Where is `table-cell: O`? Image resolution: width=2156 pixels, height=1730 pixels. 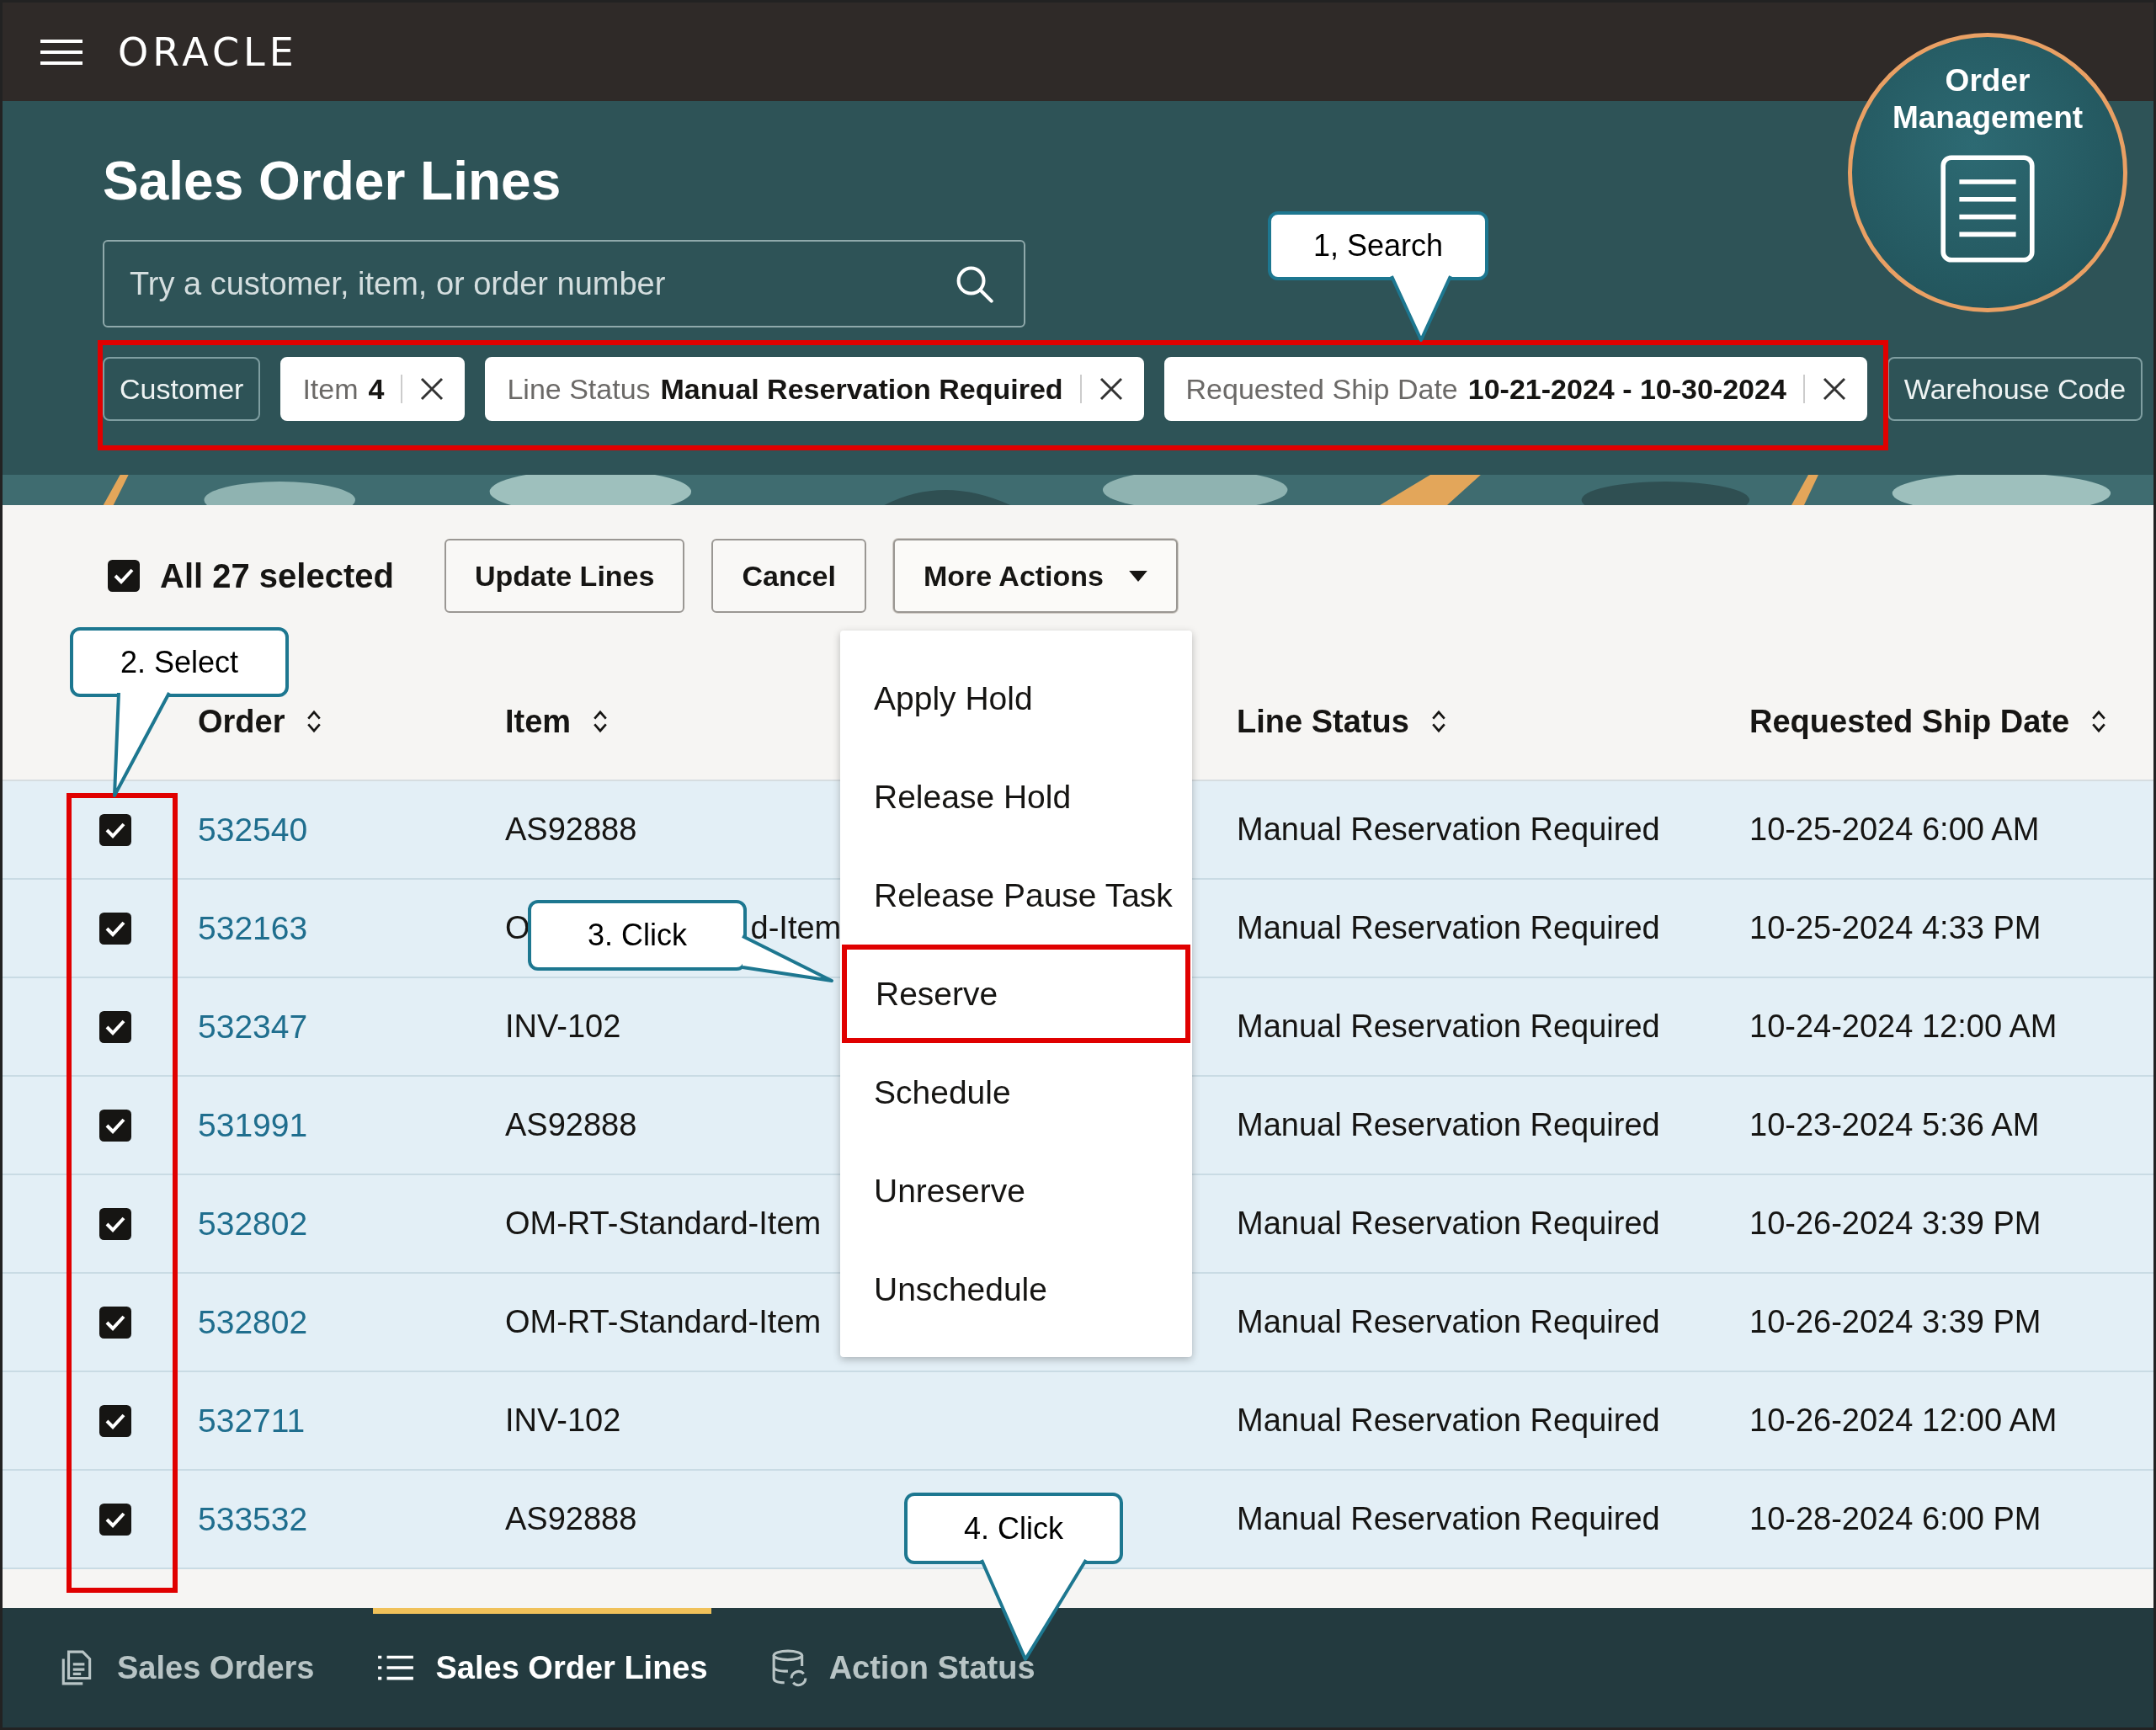 table-cell: O is located at coordinates (518, 928).